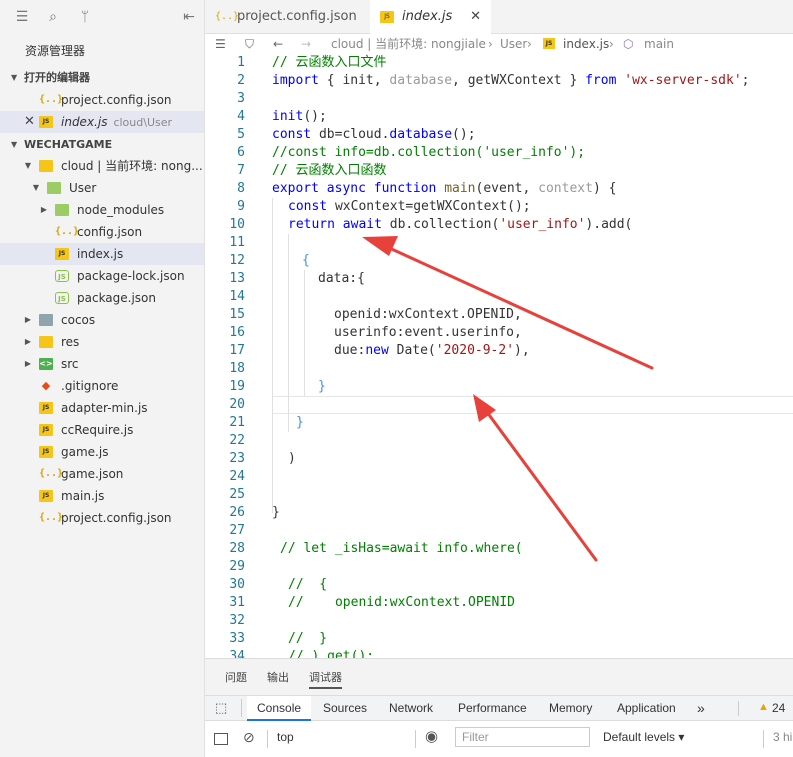 Image resolution: width=793 pixels, height=757 pixels. What do you see at coordinates (117, 298) in the screenshot?
I see `tree-item-label: package.json` at bounding box center [117, 298].